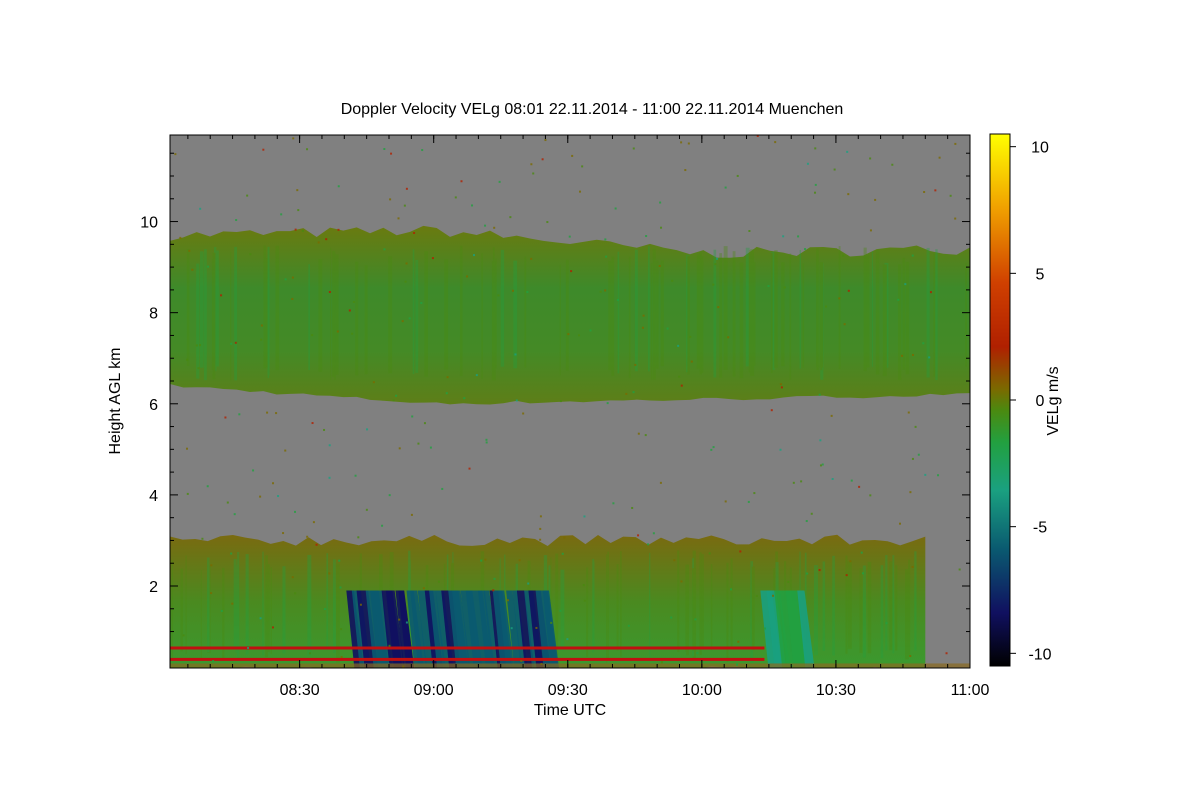  Describe the element at coordinates (1039, 654) in the screenshot. I see `colorbar-tick-label: -10` at that location.